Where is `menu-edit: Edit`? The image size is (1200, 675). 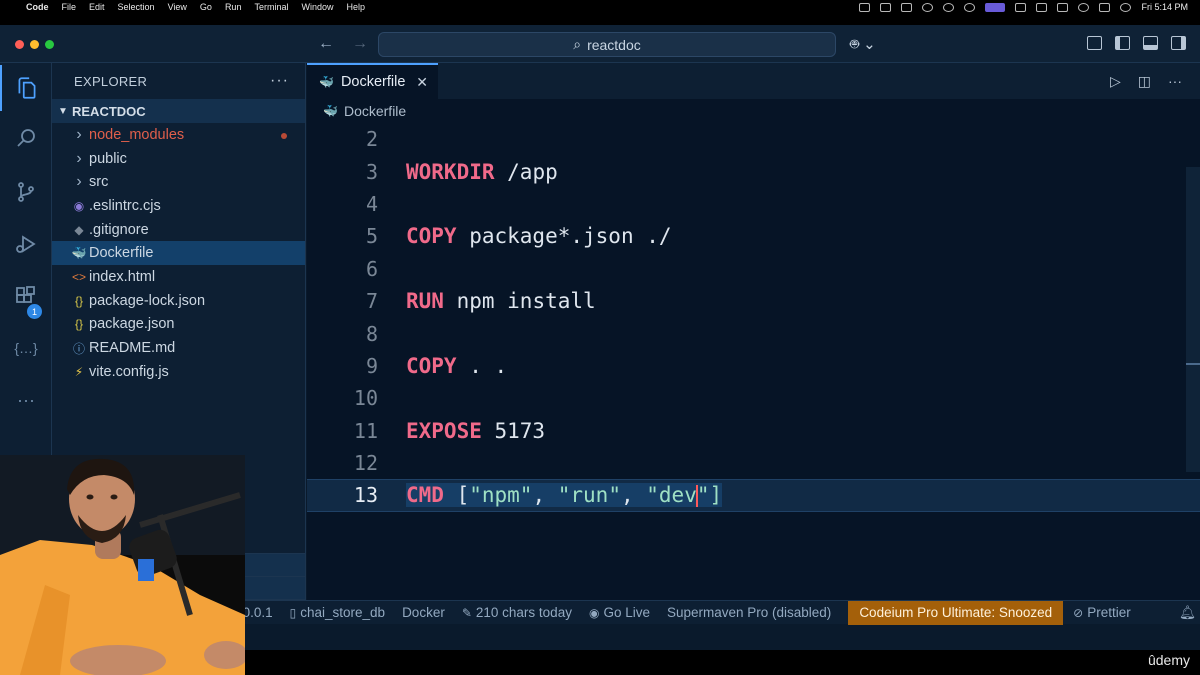
menu-edit: Edit is located at coordinates (97, 7).